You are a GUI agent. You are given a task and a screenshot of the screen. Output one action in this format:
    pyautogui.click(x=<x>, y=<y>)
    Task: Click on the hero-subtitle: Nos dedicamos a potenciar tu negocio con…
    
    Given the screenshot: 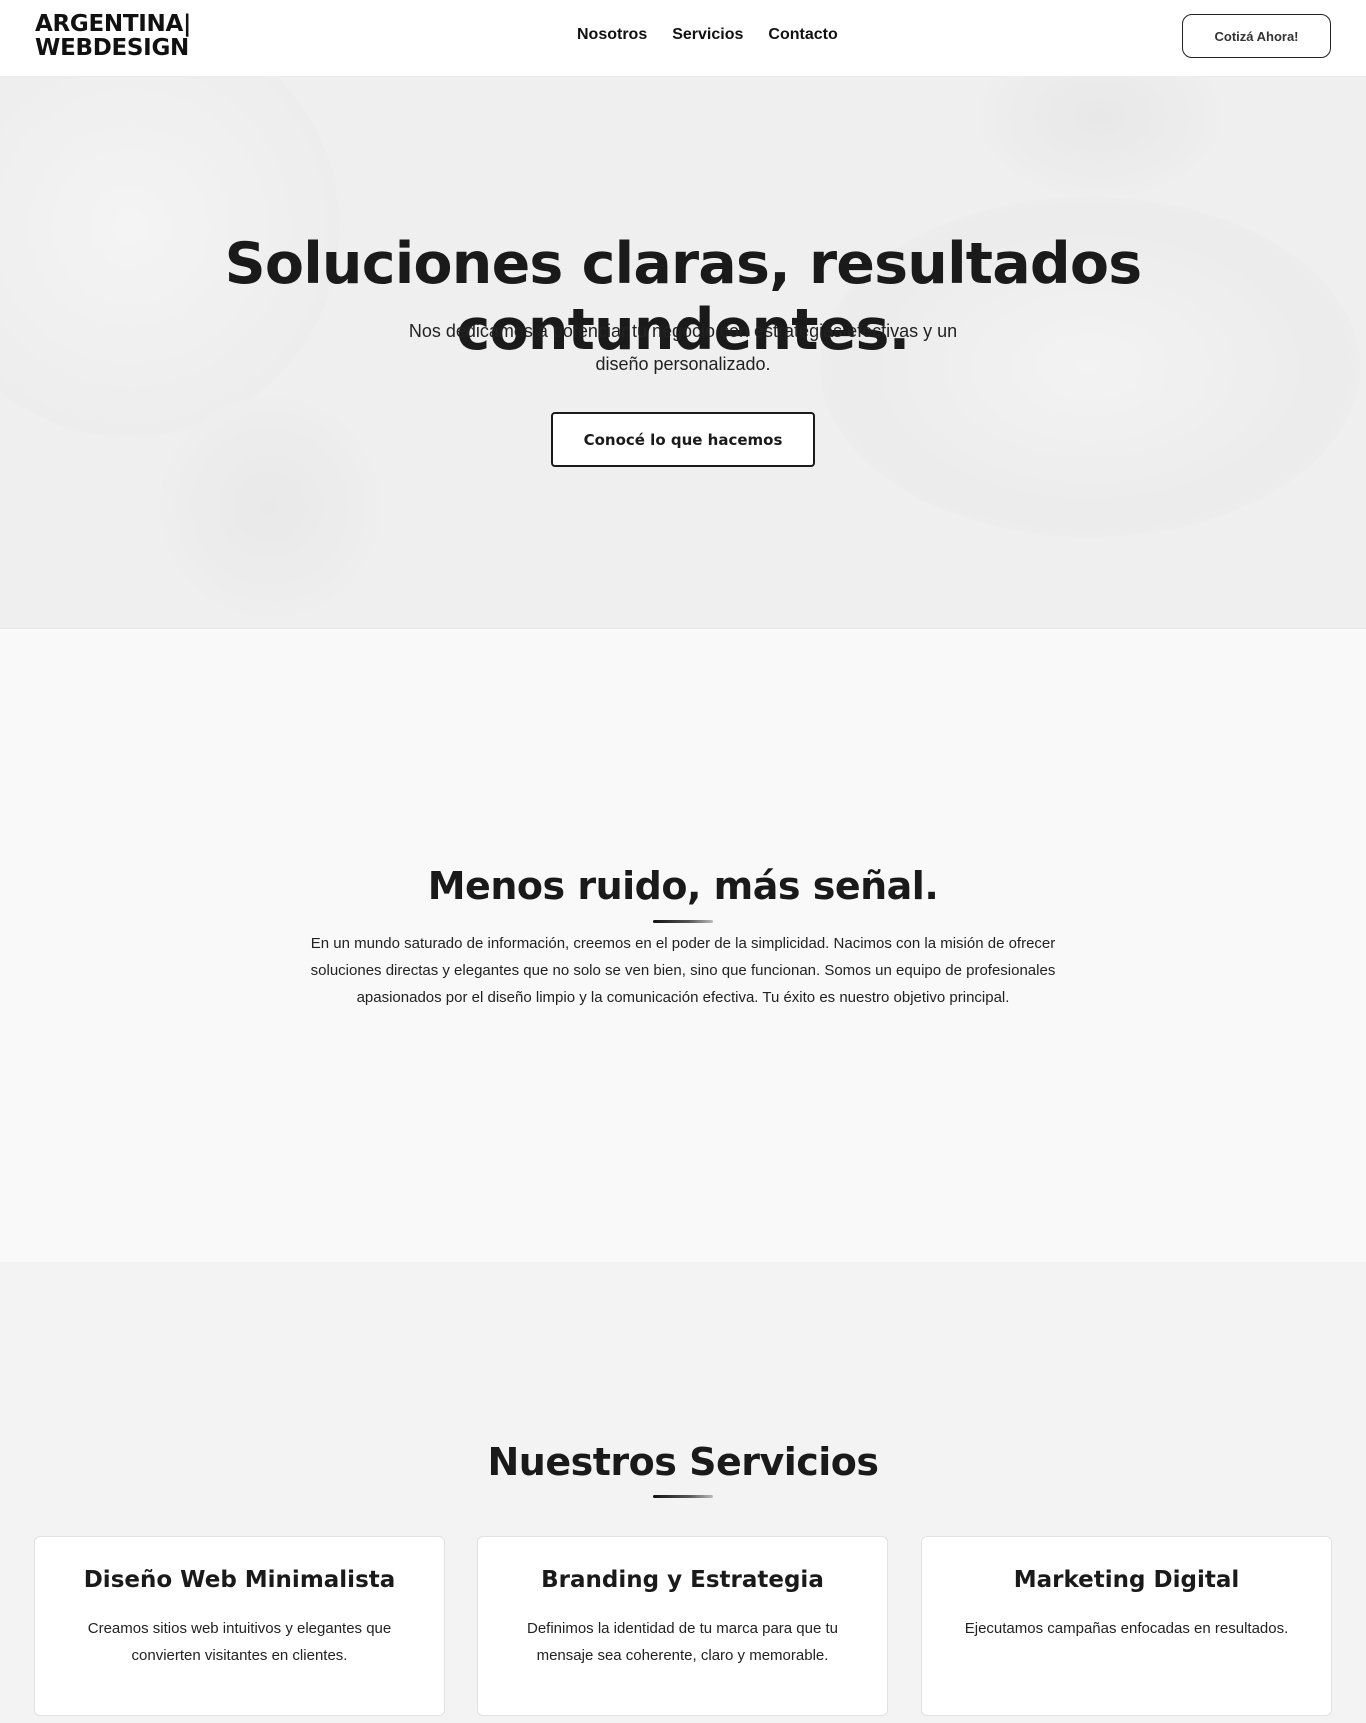 What is the action you would take?
    pyautogui.click(x=683, y=347)
    